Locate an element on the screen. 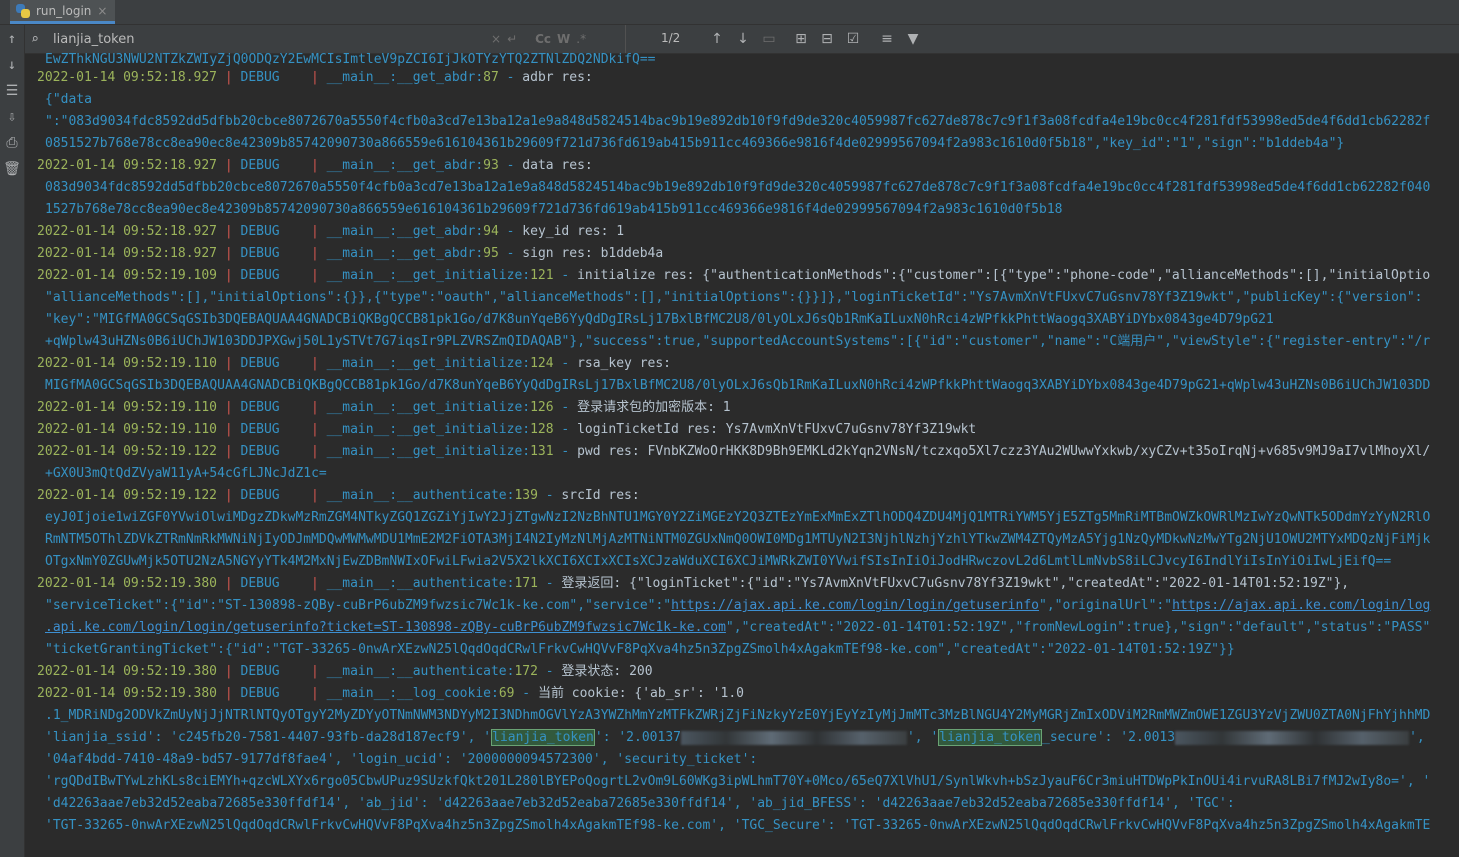 The height and width of the screenshot is (857, 1459). redacted-value is located at coordinates (793, 737).